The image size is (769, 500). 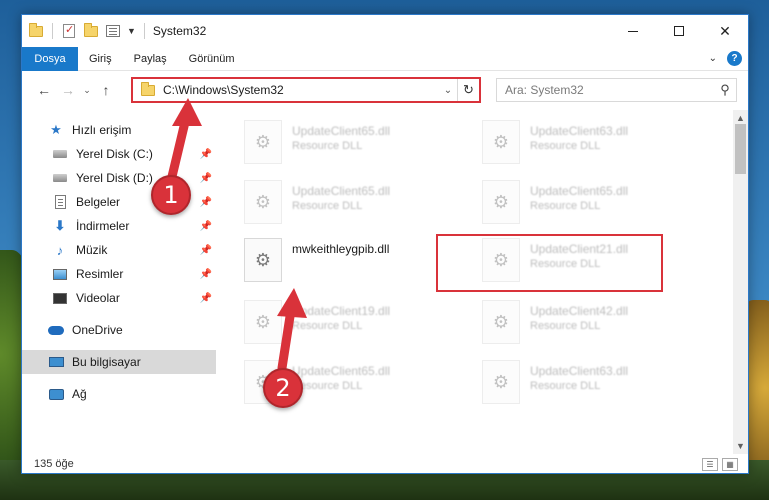 I want to click on window-title: System32, so click(x=179, y=31).